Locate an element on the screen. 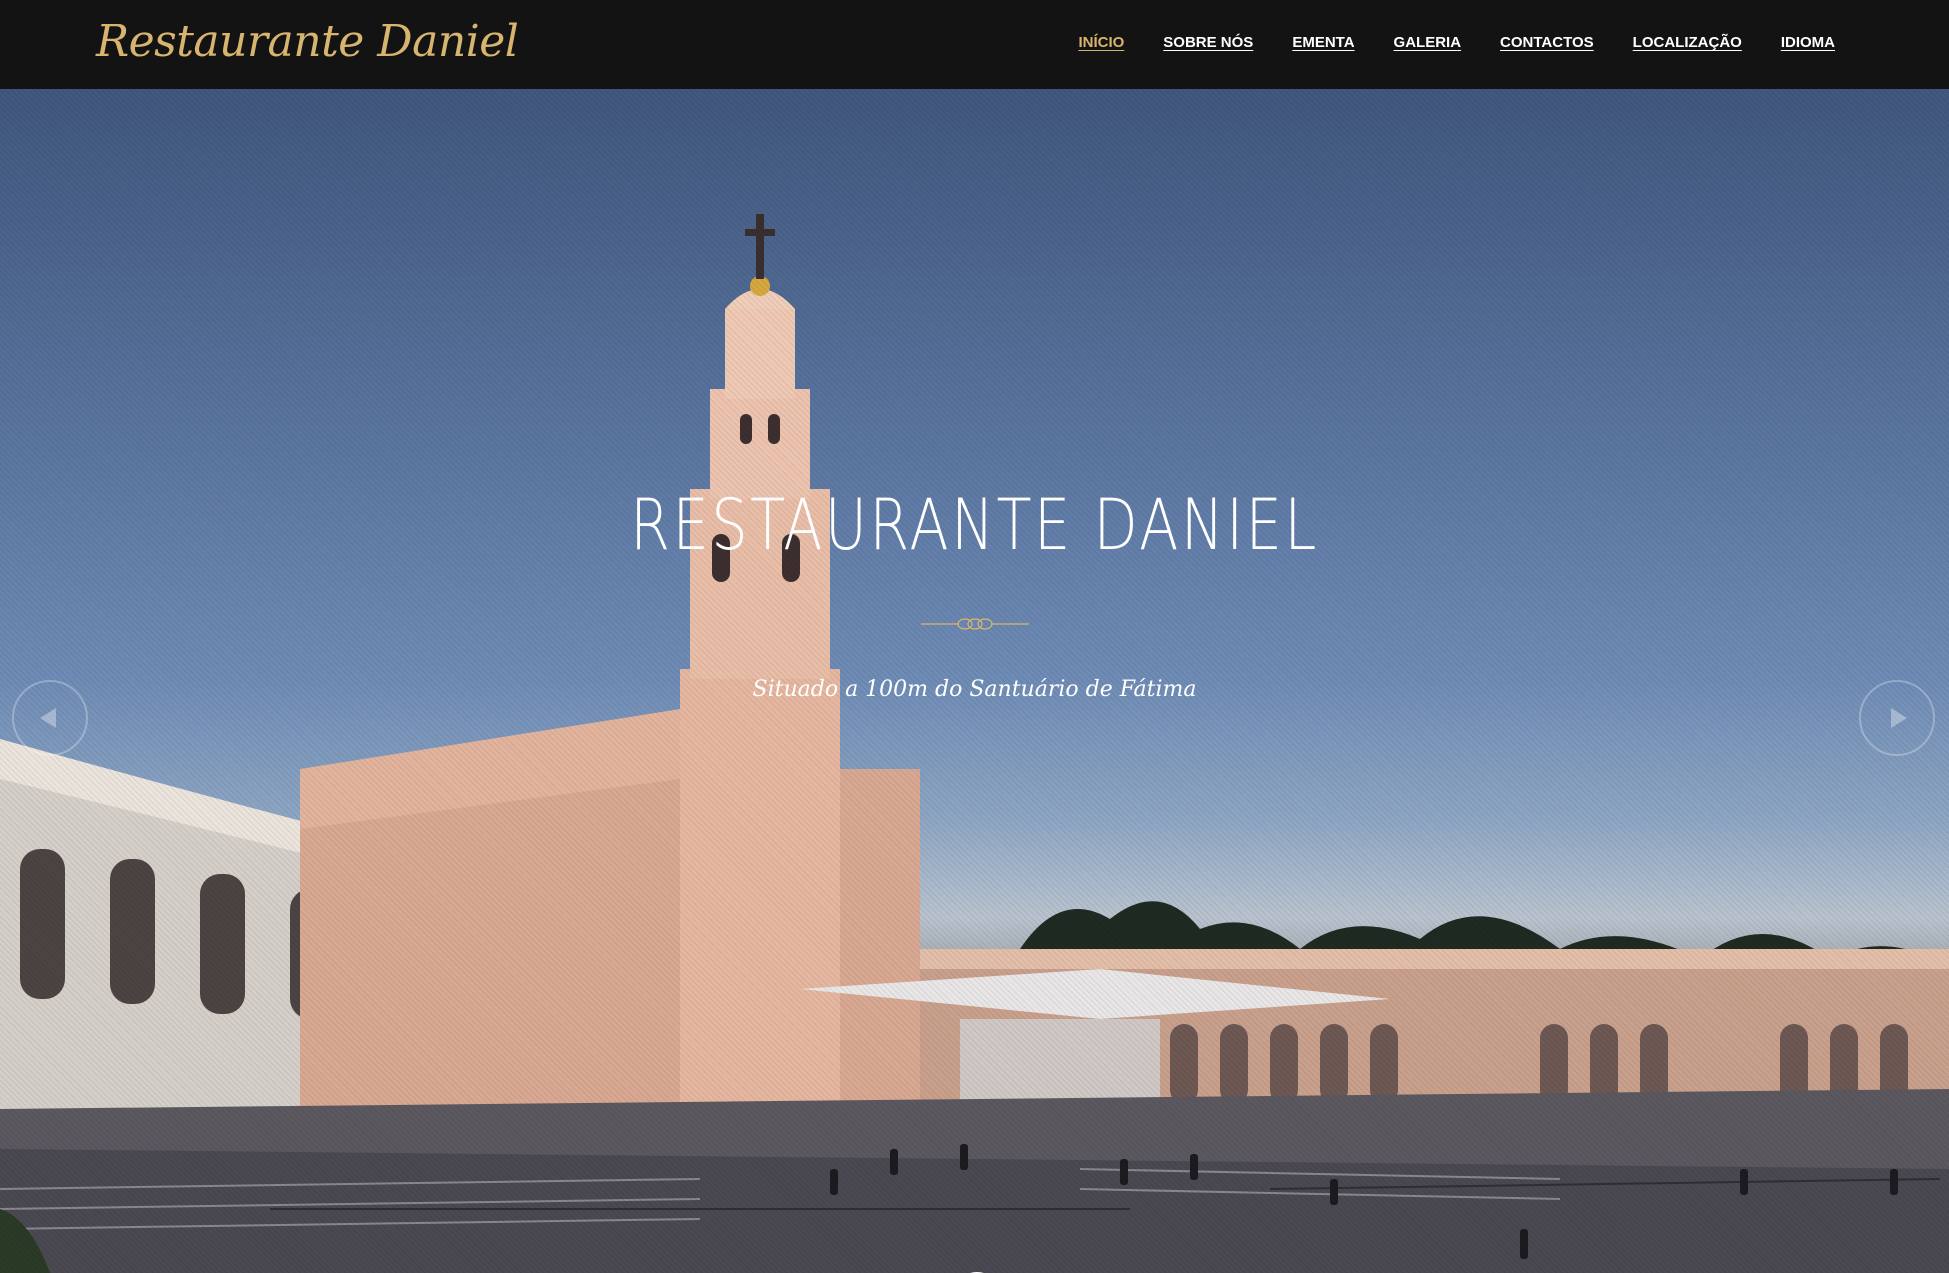 This screenshot has height=1273, width=1949. nav-item-localizacao: LOCALIZAÇÃO is located at coordinates (1687, 42).